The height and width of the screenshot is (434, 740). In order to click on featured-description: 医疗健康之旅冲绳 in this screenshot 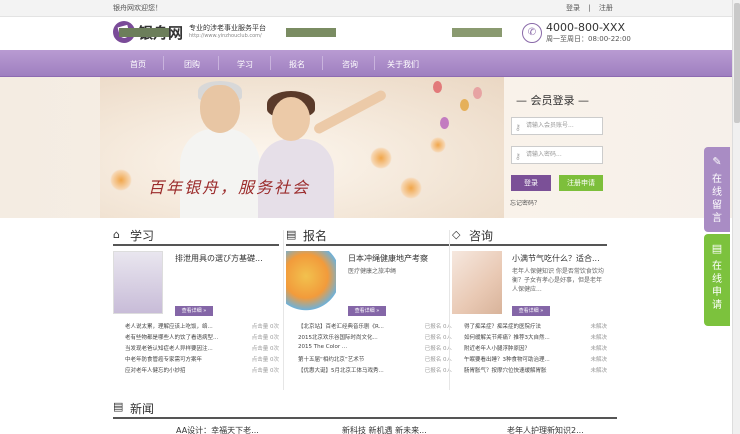, I will do `click(372, 271)`.